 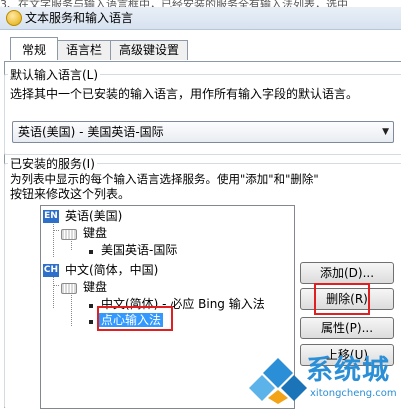 I want to click on watermark-brand: 系统城, so click(x=348, y=370).